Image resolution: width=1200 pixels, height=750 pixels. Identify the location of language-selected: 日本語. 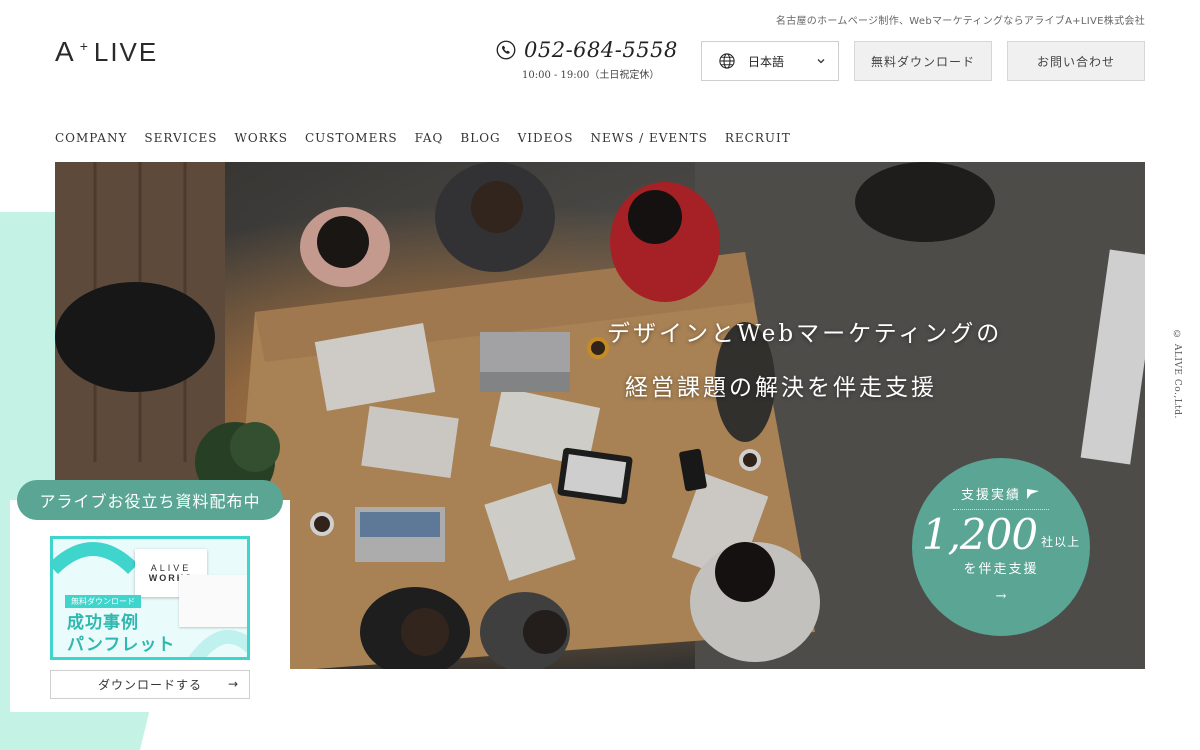
(766, 61).